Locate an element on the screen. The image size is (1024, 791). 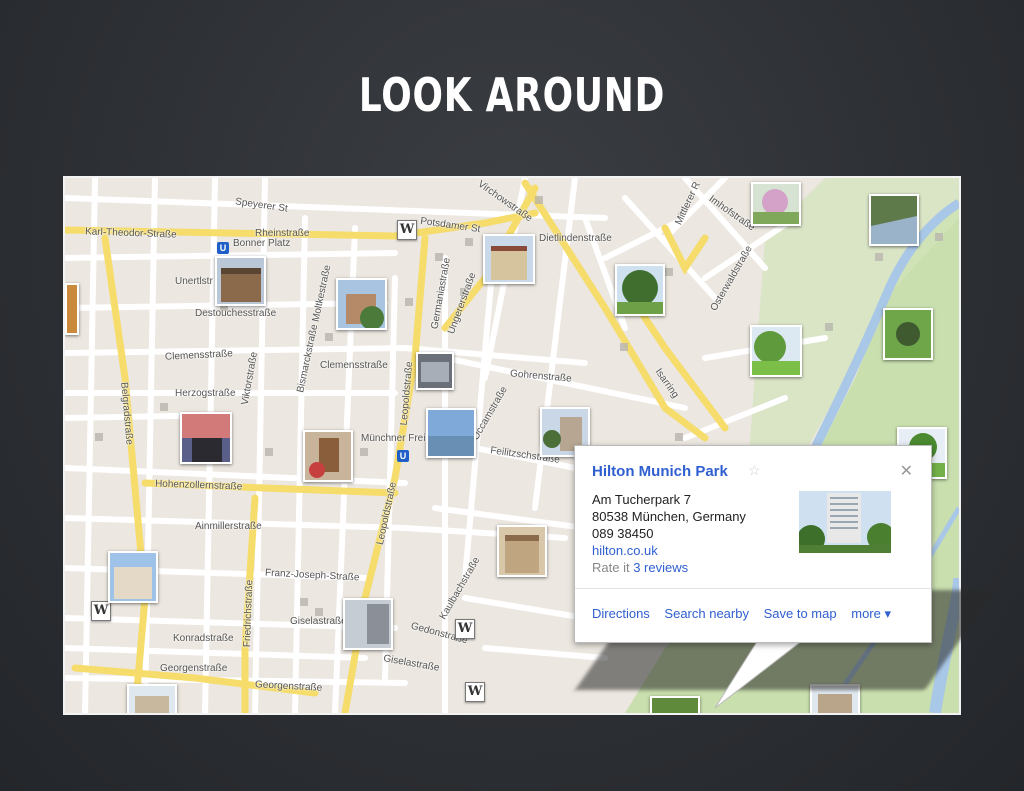
slide-title: LOOK AROUND is located at coordinates (512, 95).